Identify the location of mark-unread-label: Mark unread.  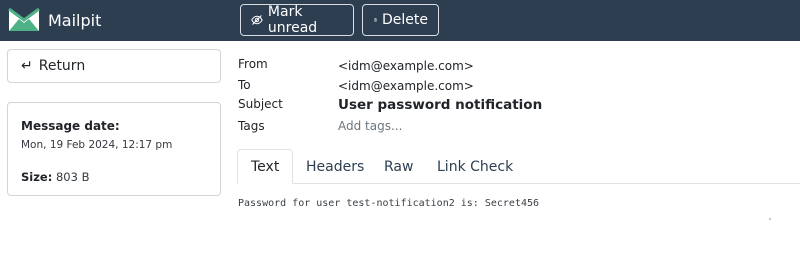
(292, 20).